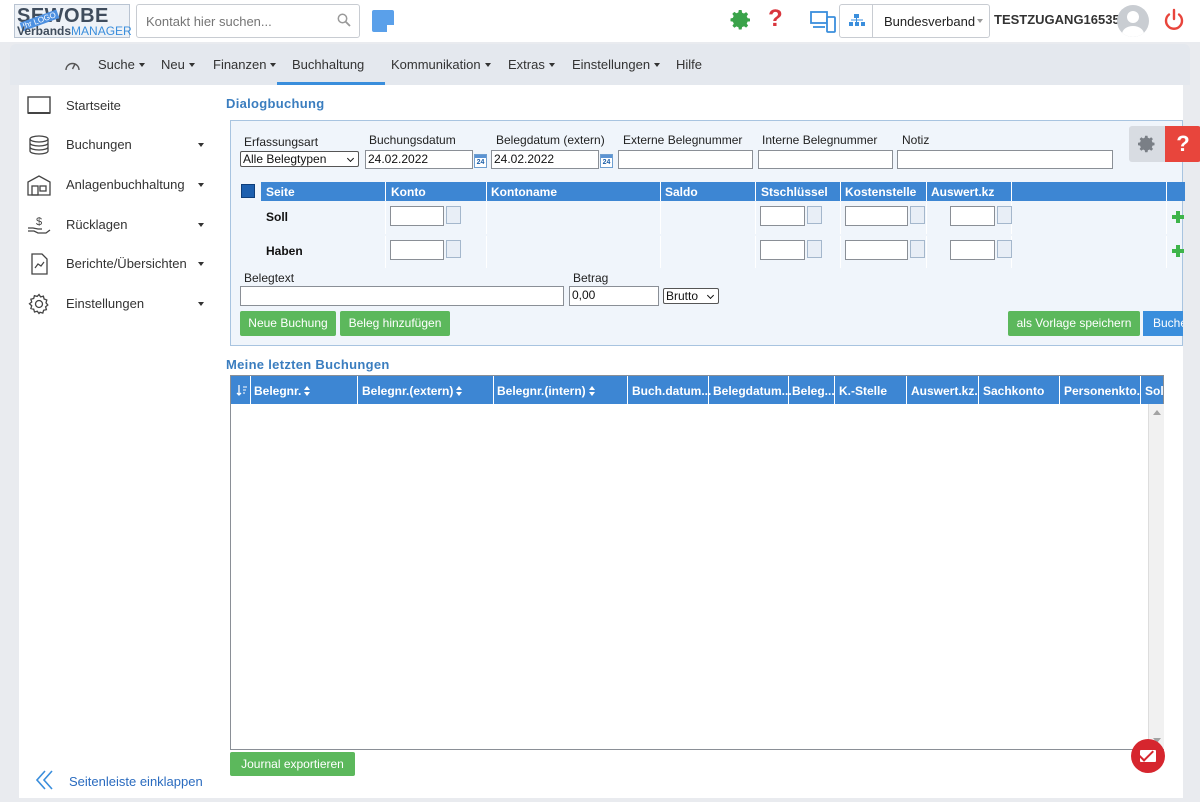 This screenshot has width=1200, height=802. I want to click on form-help-button: ?, so click(1182, 144).